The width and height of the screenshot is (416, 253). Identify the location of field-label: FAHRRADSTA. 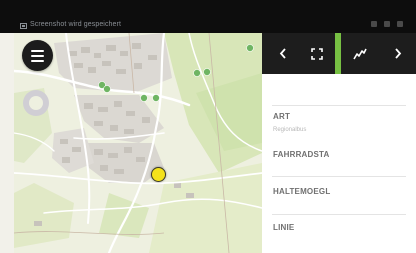
(301, 154).